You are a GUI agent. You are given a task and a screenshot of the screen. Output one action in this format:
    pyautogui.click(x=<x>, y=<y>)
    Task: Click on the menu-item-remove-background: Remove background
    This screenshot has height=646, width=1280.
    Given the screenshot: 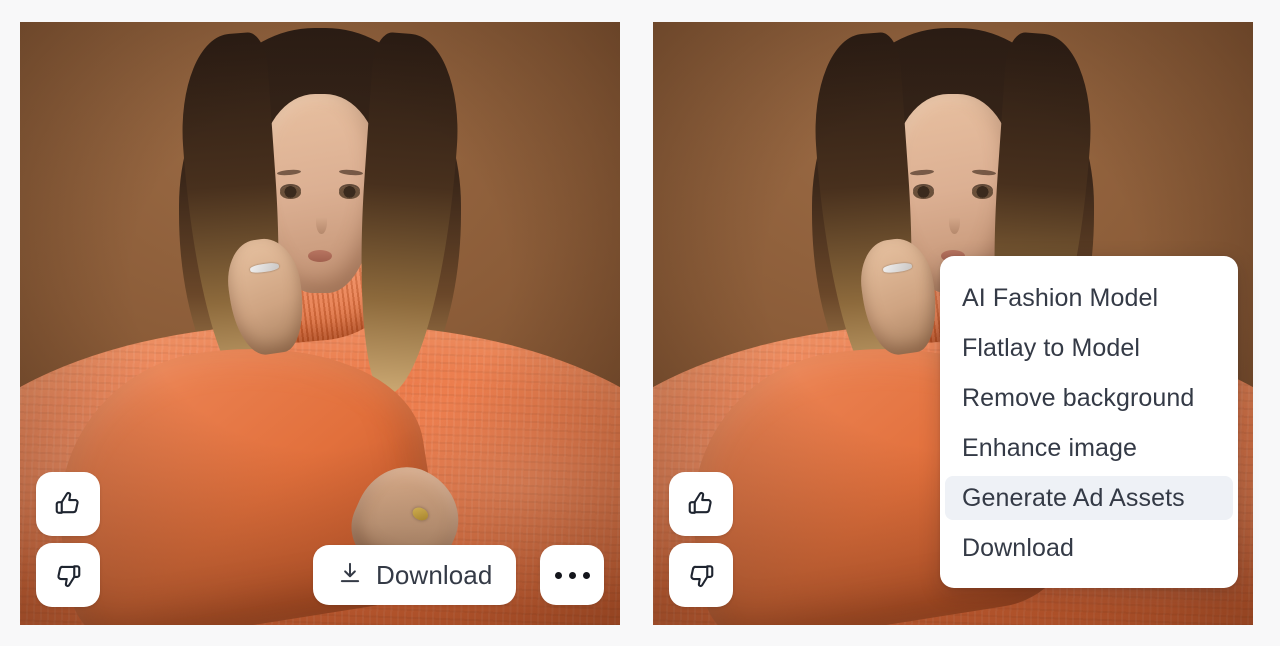 What is the action you would take?
    pyautogui.click(x=1089, y=398)
    